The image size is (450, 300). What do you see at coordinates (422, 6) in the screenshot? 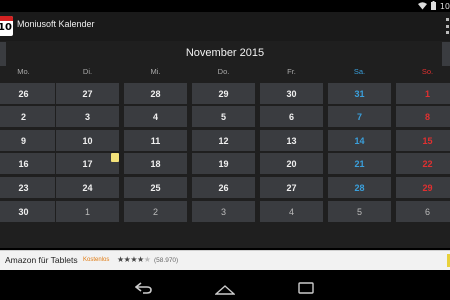
I see `wifi-icon` at bounding box center [422, 6].